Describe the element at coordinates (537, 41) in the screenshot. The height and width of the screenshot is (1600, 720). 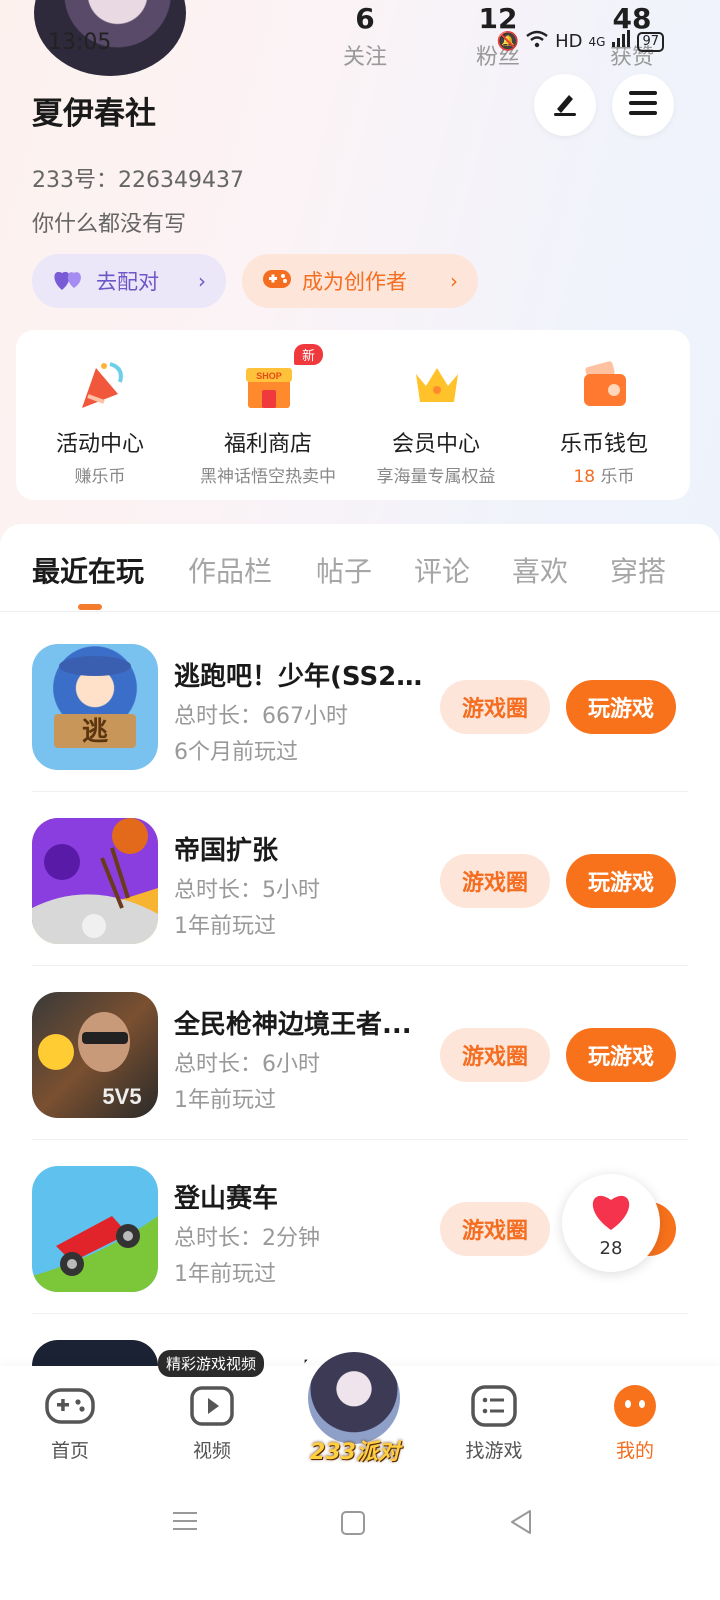
I see `wifi-icon` at that location.